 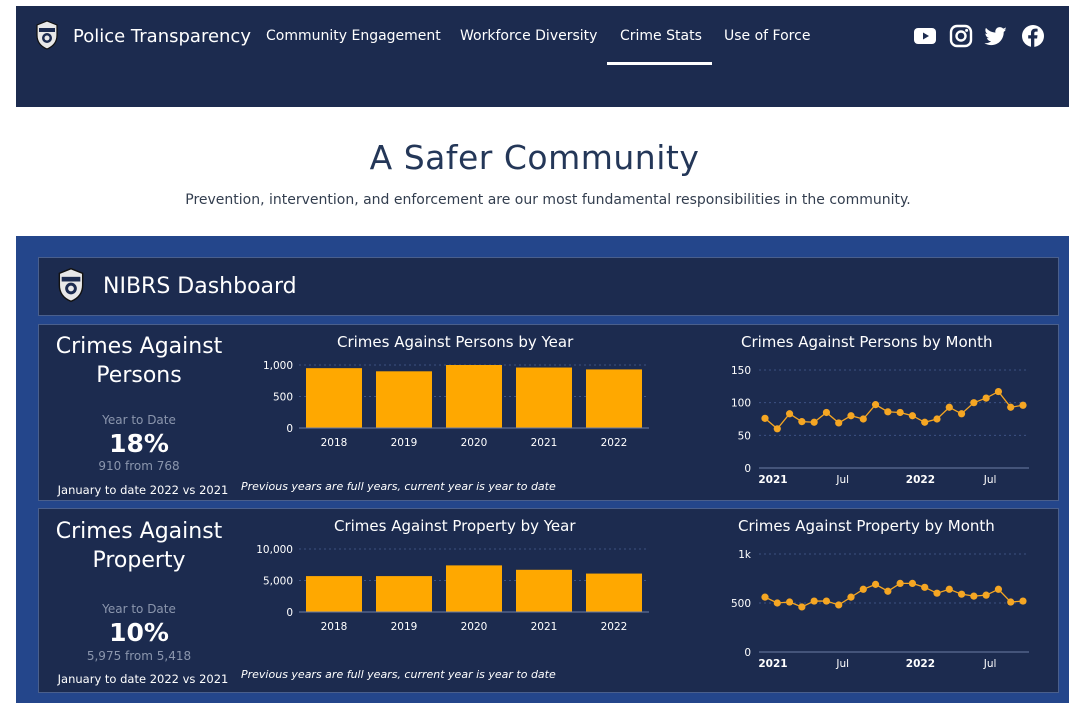 What do you see at coordinates (614, 627) in the screenshot?
I see `property-year-category-label: 2022` at bounding box center [614, 627].